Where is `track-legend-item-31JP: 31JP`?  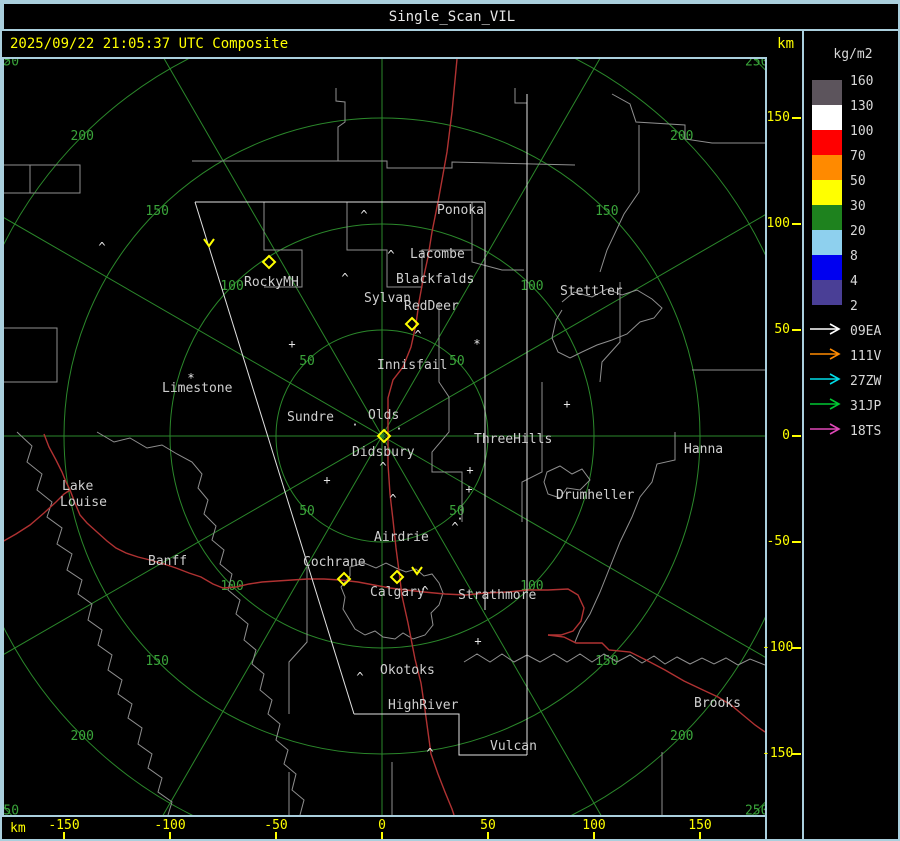
track-legend-item-31JP: 31JP is located at coordinates (853, 406).